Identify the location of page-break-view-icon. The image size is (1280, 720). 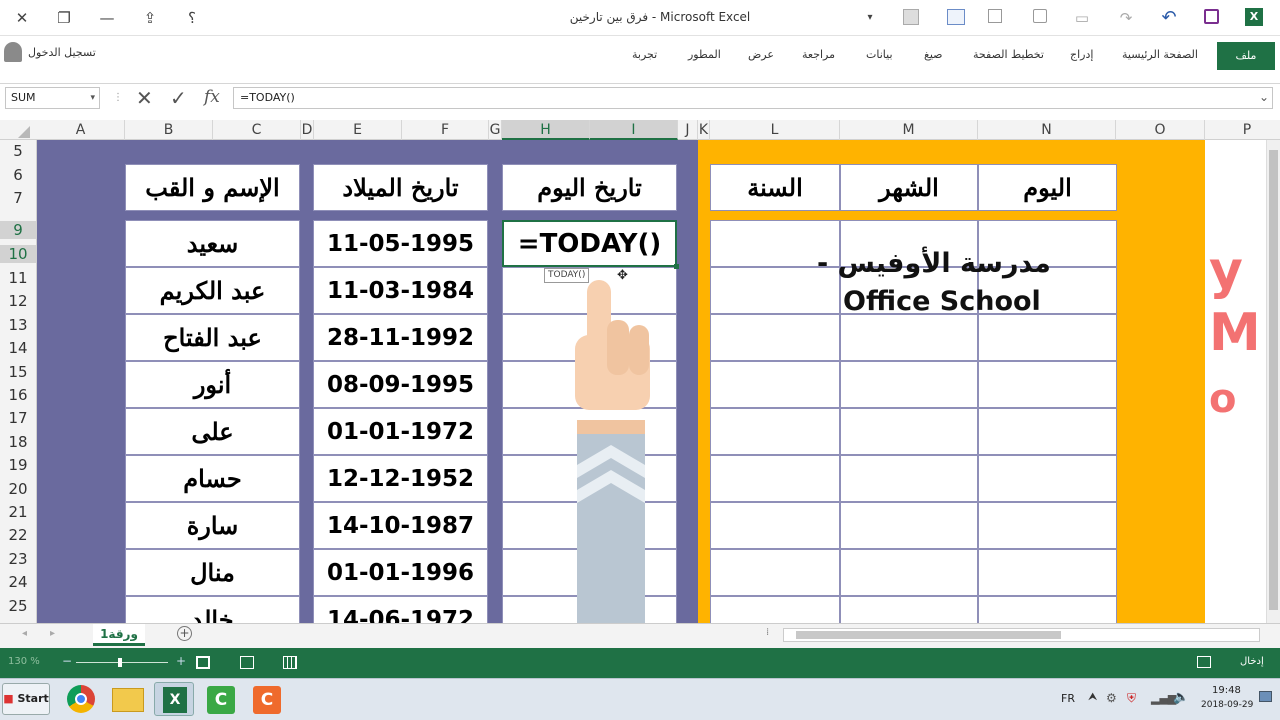
(203, 662).